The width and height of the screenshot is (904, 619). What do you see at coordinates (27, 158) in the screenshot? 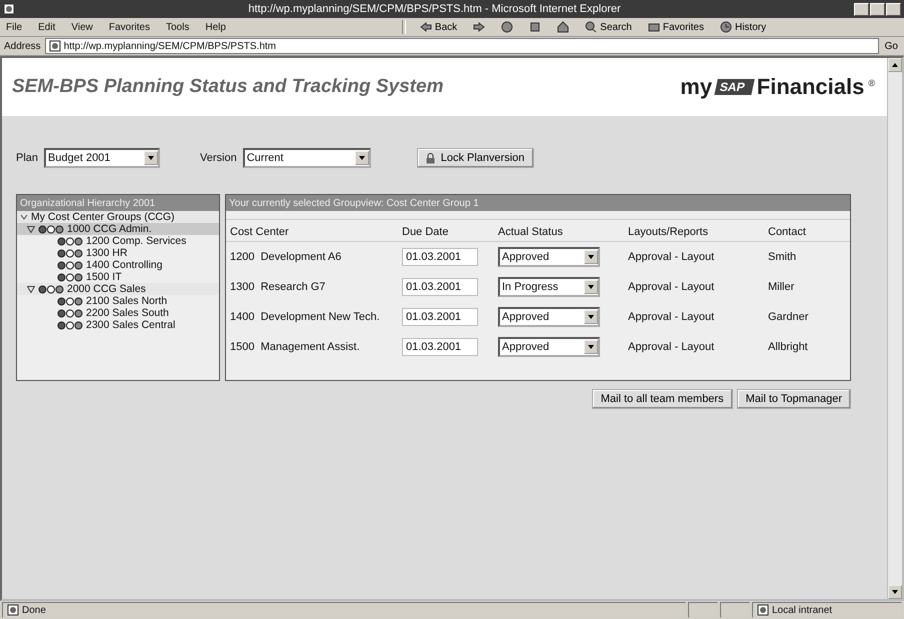
I see `plan-label: Plan` at bounding box center [27, 158].